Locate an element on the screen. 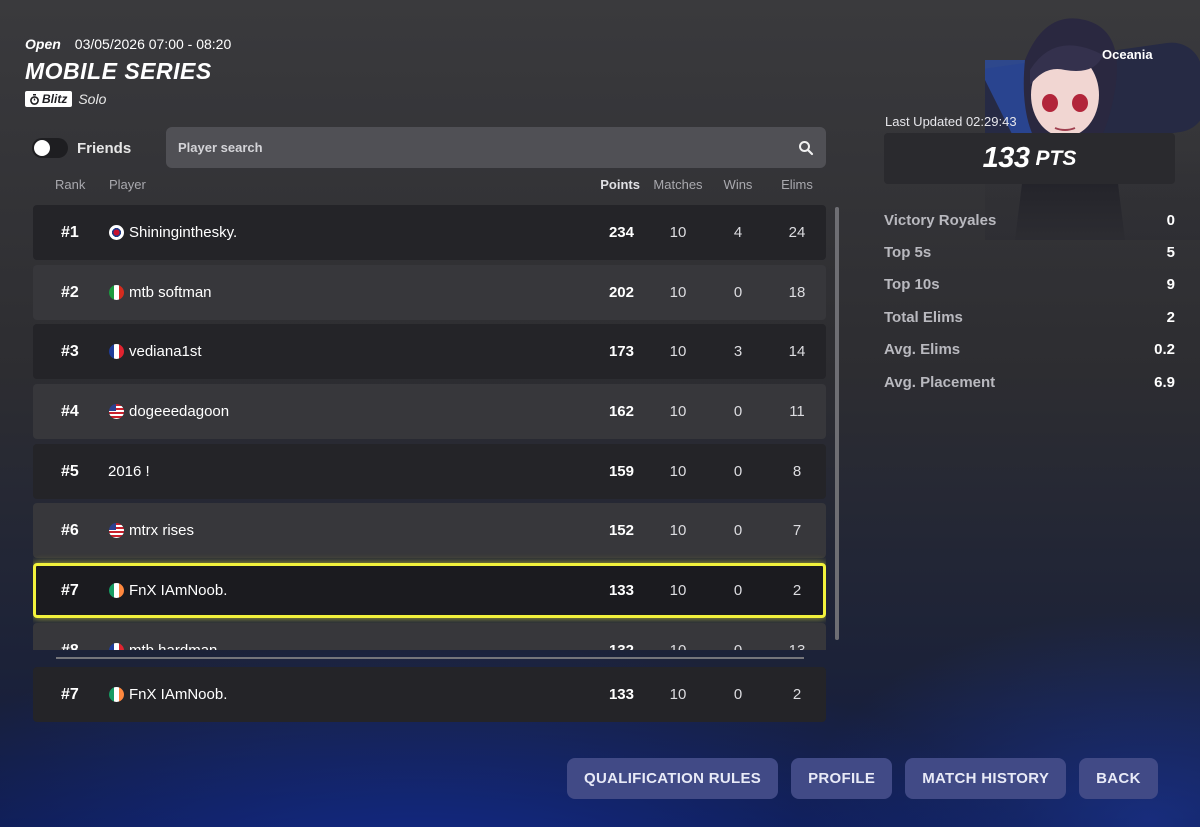 This screenshot has width=1200, height=827. row-points: 152 is located at coordinates (621, 530).